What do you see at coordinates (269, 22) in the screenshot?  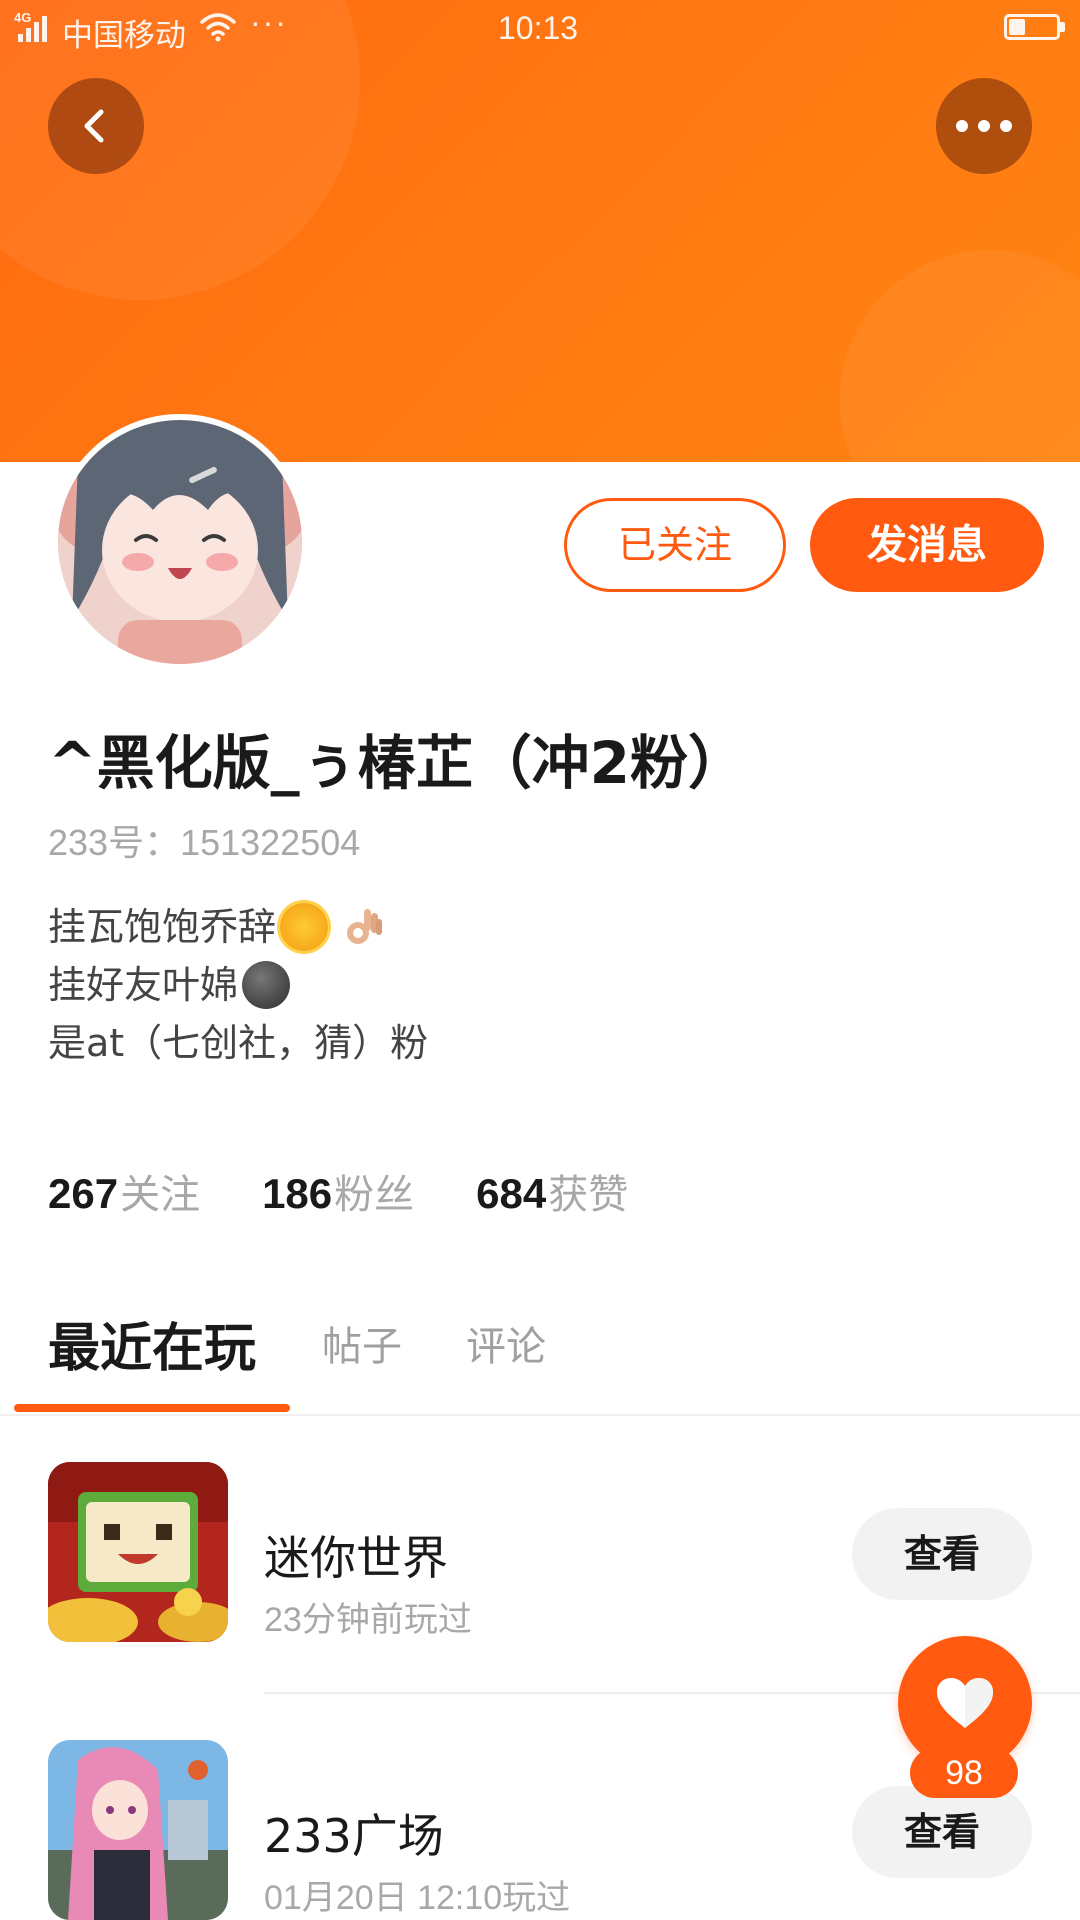 I see `status-more-dots: ···` at bounding box center [269, 22].